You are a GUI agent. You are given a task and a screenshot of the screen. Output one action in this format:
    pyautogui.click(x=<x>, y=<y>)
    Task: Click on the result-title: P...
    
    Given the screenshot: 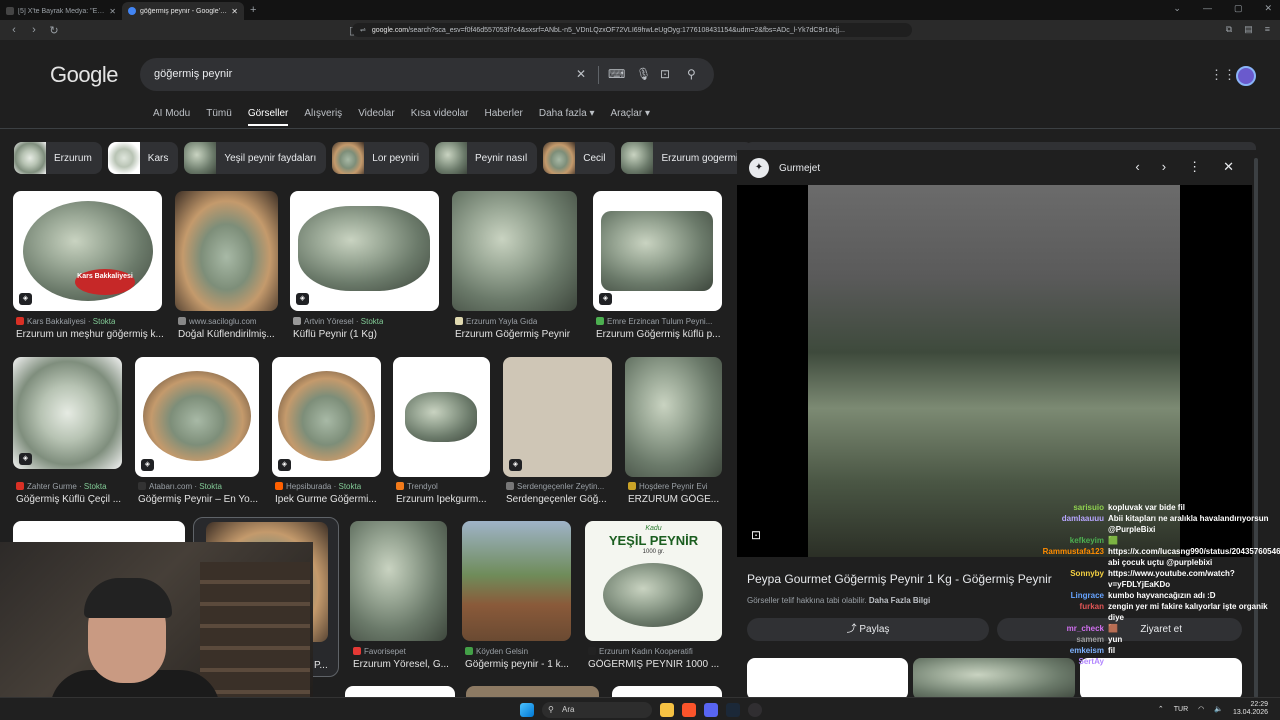 What is the action you would take?
    pyautogui.click(x=324, y=665)
    